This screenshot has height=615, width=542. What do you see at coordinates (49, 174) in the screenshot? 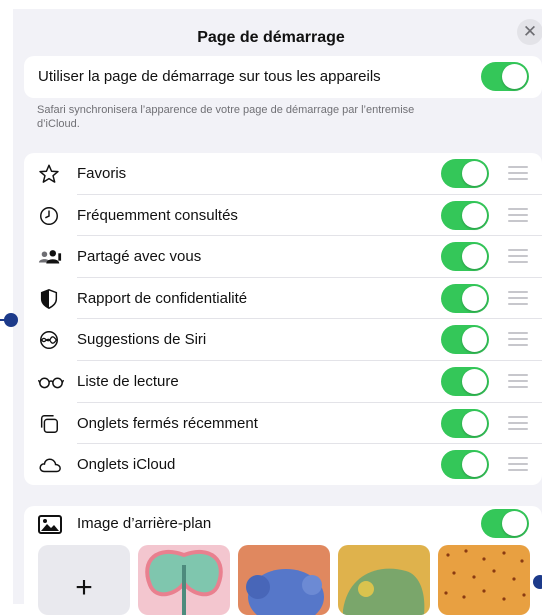
I see `star-icon` at bounding box center [49, 174].